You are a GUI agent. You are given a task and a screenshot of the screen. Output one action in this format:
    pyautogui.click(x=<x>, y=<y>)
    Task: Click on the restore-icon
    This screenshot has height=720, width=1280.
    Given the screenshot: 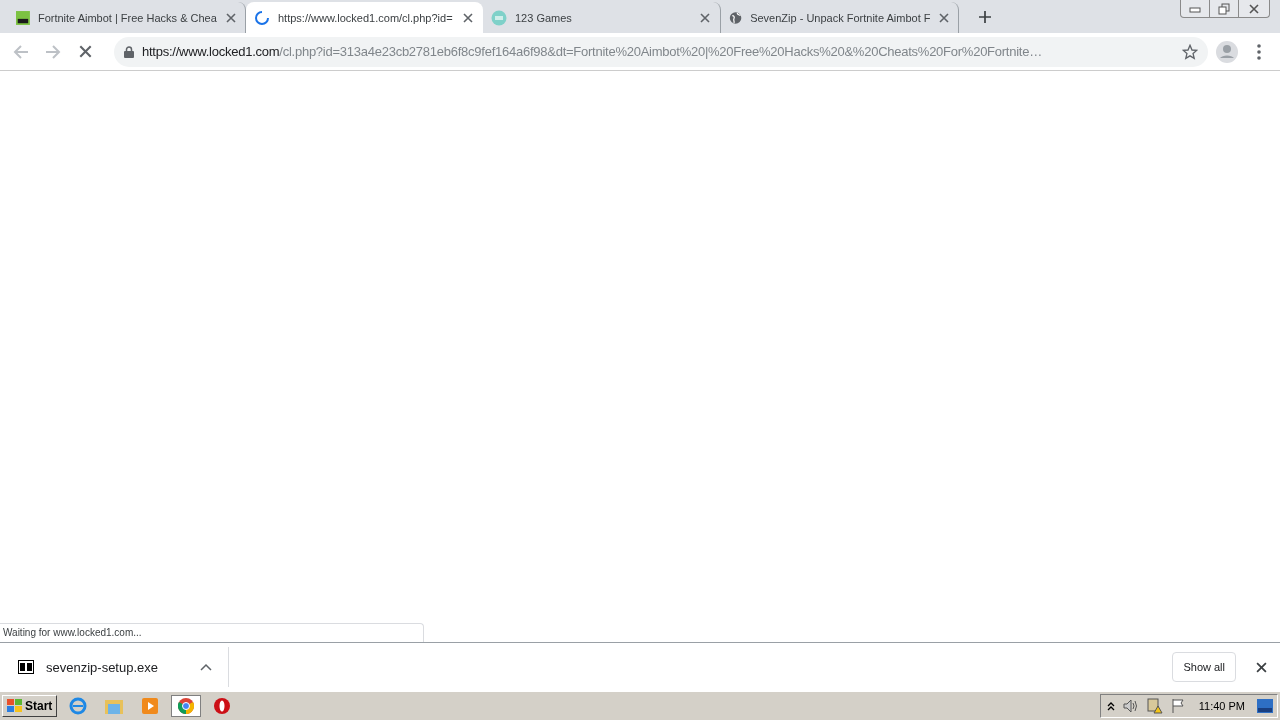 What is the action you would take?
    pyautogui.click(x=1224, y=8)
    